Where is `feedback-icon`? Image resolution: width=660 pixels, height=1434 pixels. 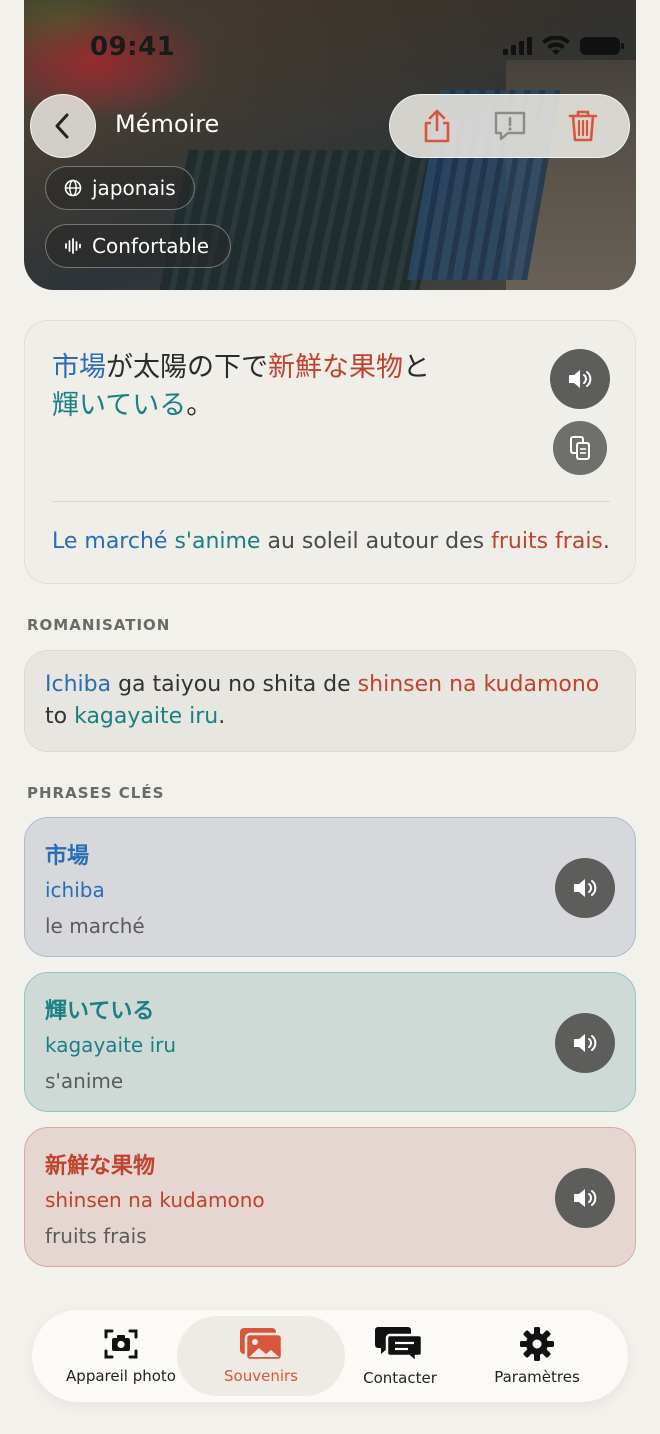 feedback-icon is located at coordinates (509, 126).